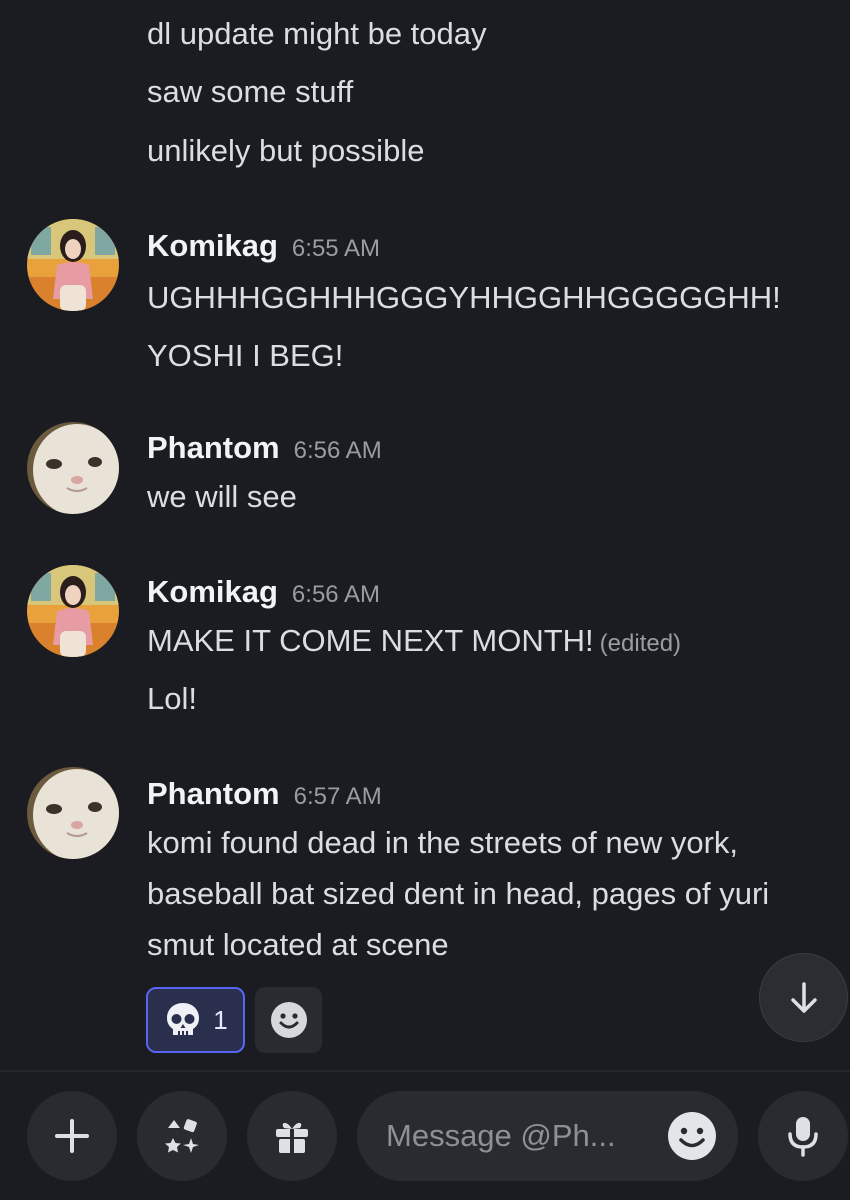 The width and height of the screenshot is (850, 1200). Describe the element at coordinates (183, 1019) in the screenshot. I see `skull-icon` at that location.